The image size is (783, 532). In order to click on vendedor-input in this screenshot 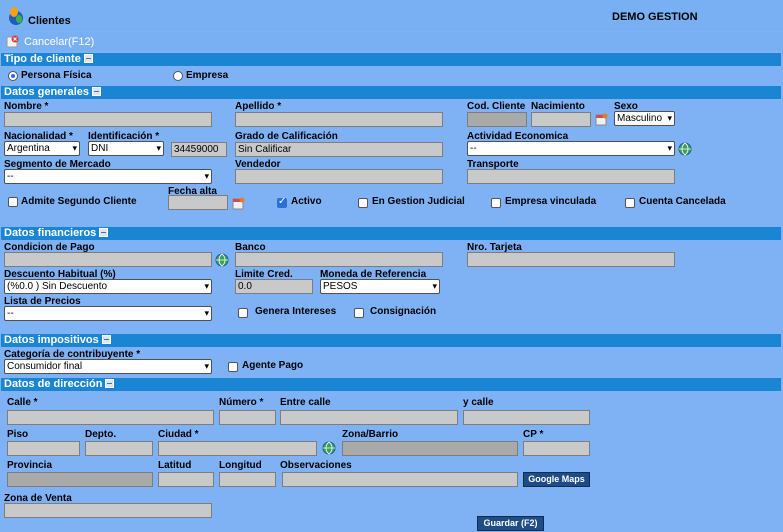, I will do `click(339, 176)`.